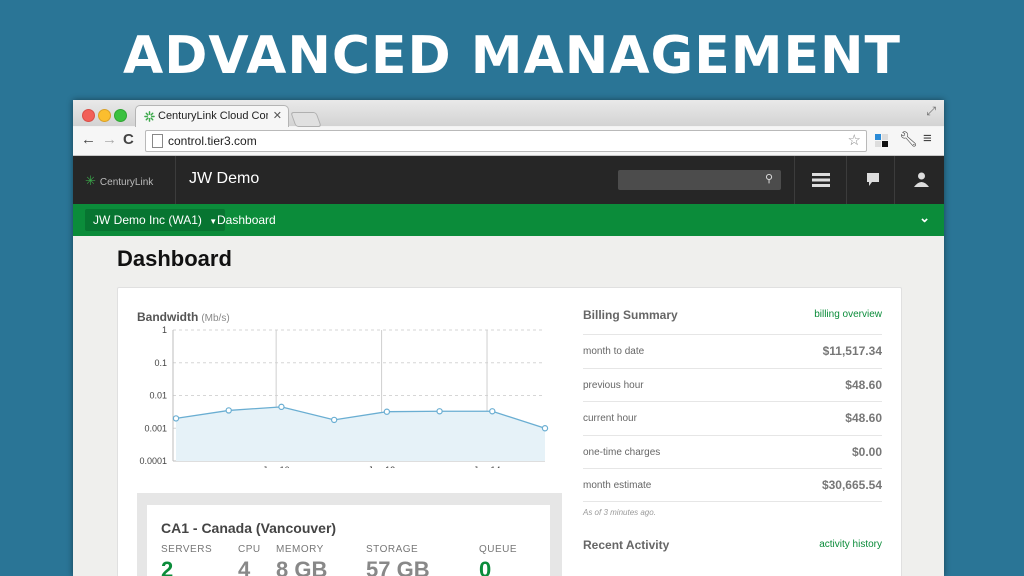 Image resolution: width=1024 pixels, height=576 pixels. What do you see at coordinates (854, 140) in the screenshot?
I see `bookmark-star-icon: ☆` at bounding box center [854, 140].